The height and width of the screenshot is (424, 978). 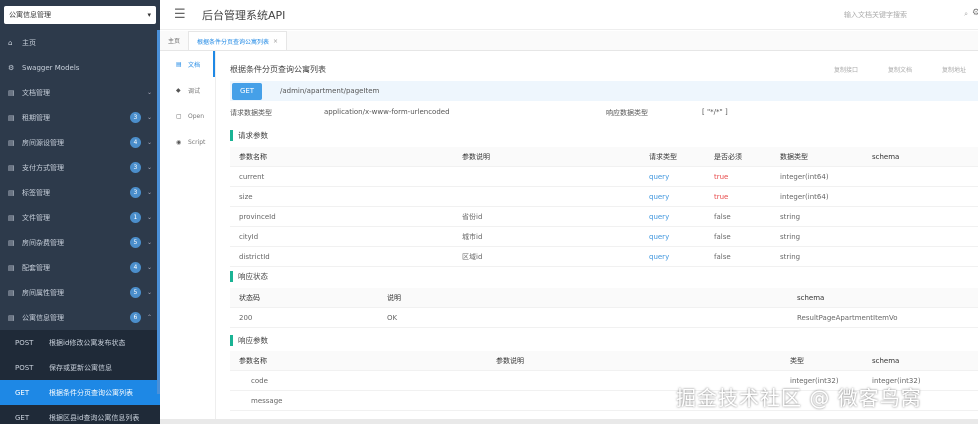 I want to click on sidebar-item: ▤ 配套管理 4 ⌄, so click(x=80, y=267).